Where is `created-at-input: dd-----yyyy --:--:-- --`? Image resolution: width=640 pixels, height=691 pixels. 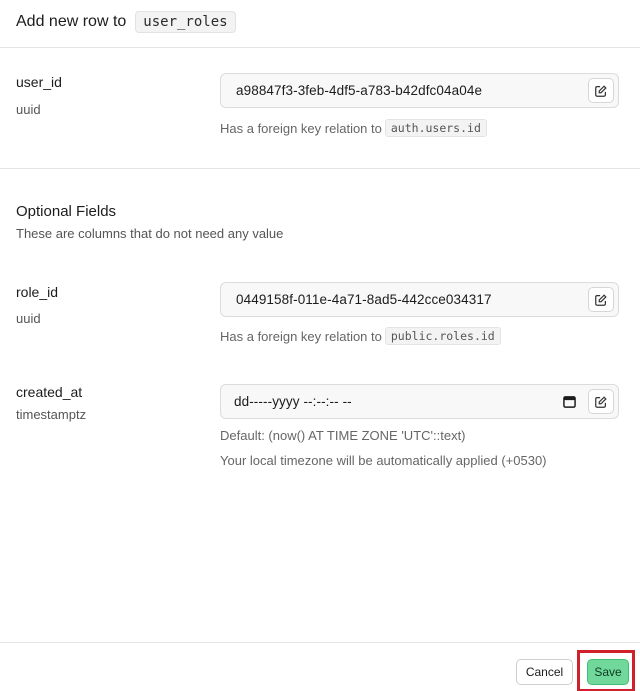 created-at-input: dd-----yyyy --:--:-- -- is located at coordinates (419, 401).